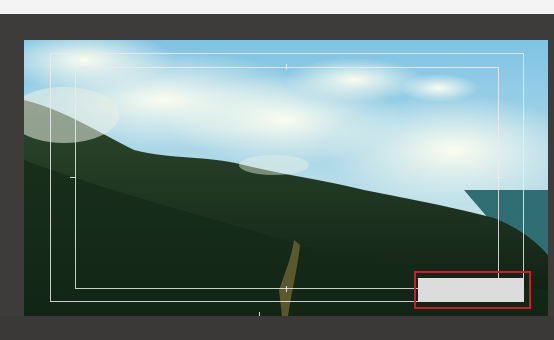 The height and width of the screenshot is (340, 554). I want to click on center-tick-top, so click(286, 67).